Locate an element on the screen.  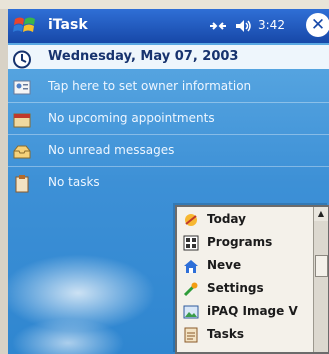
app-title: iTask is located at coordinates (68, 25).